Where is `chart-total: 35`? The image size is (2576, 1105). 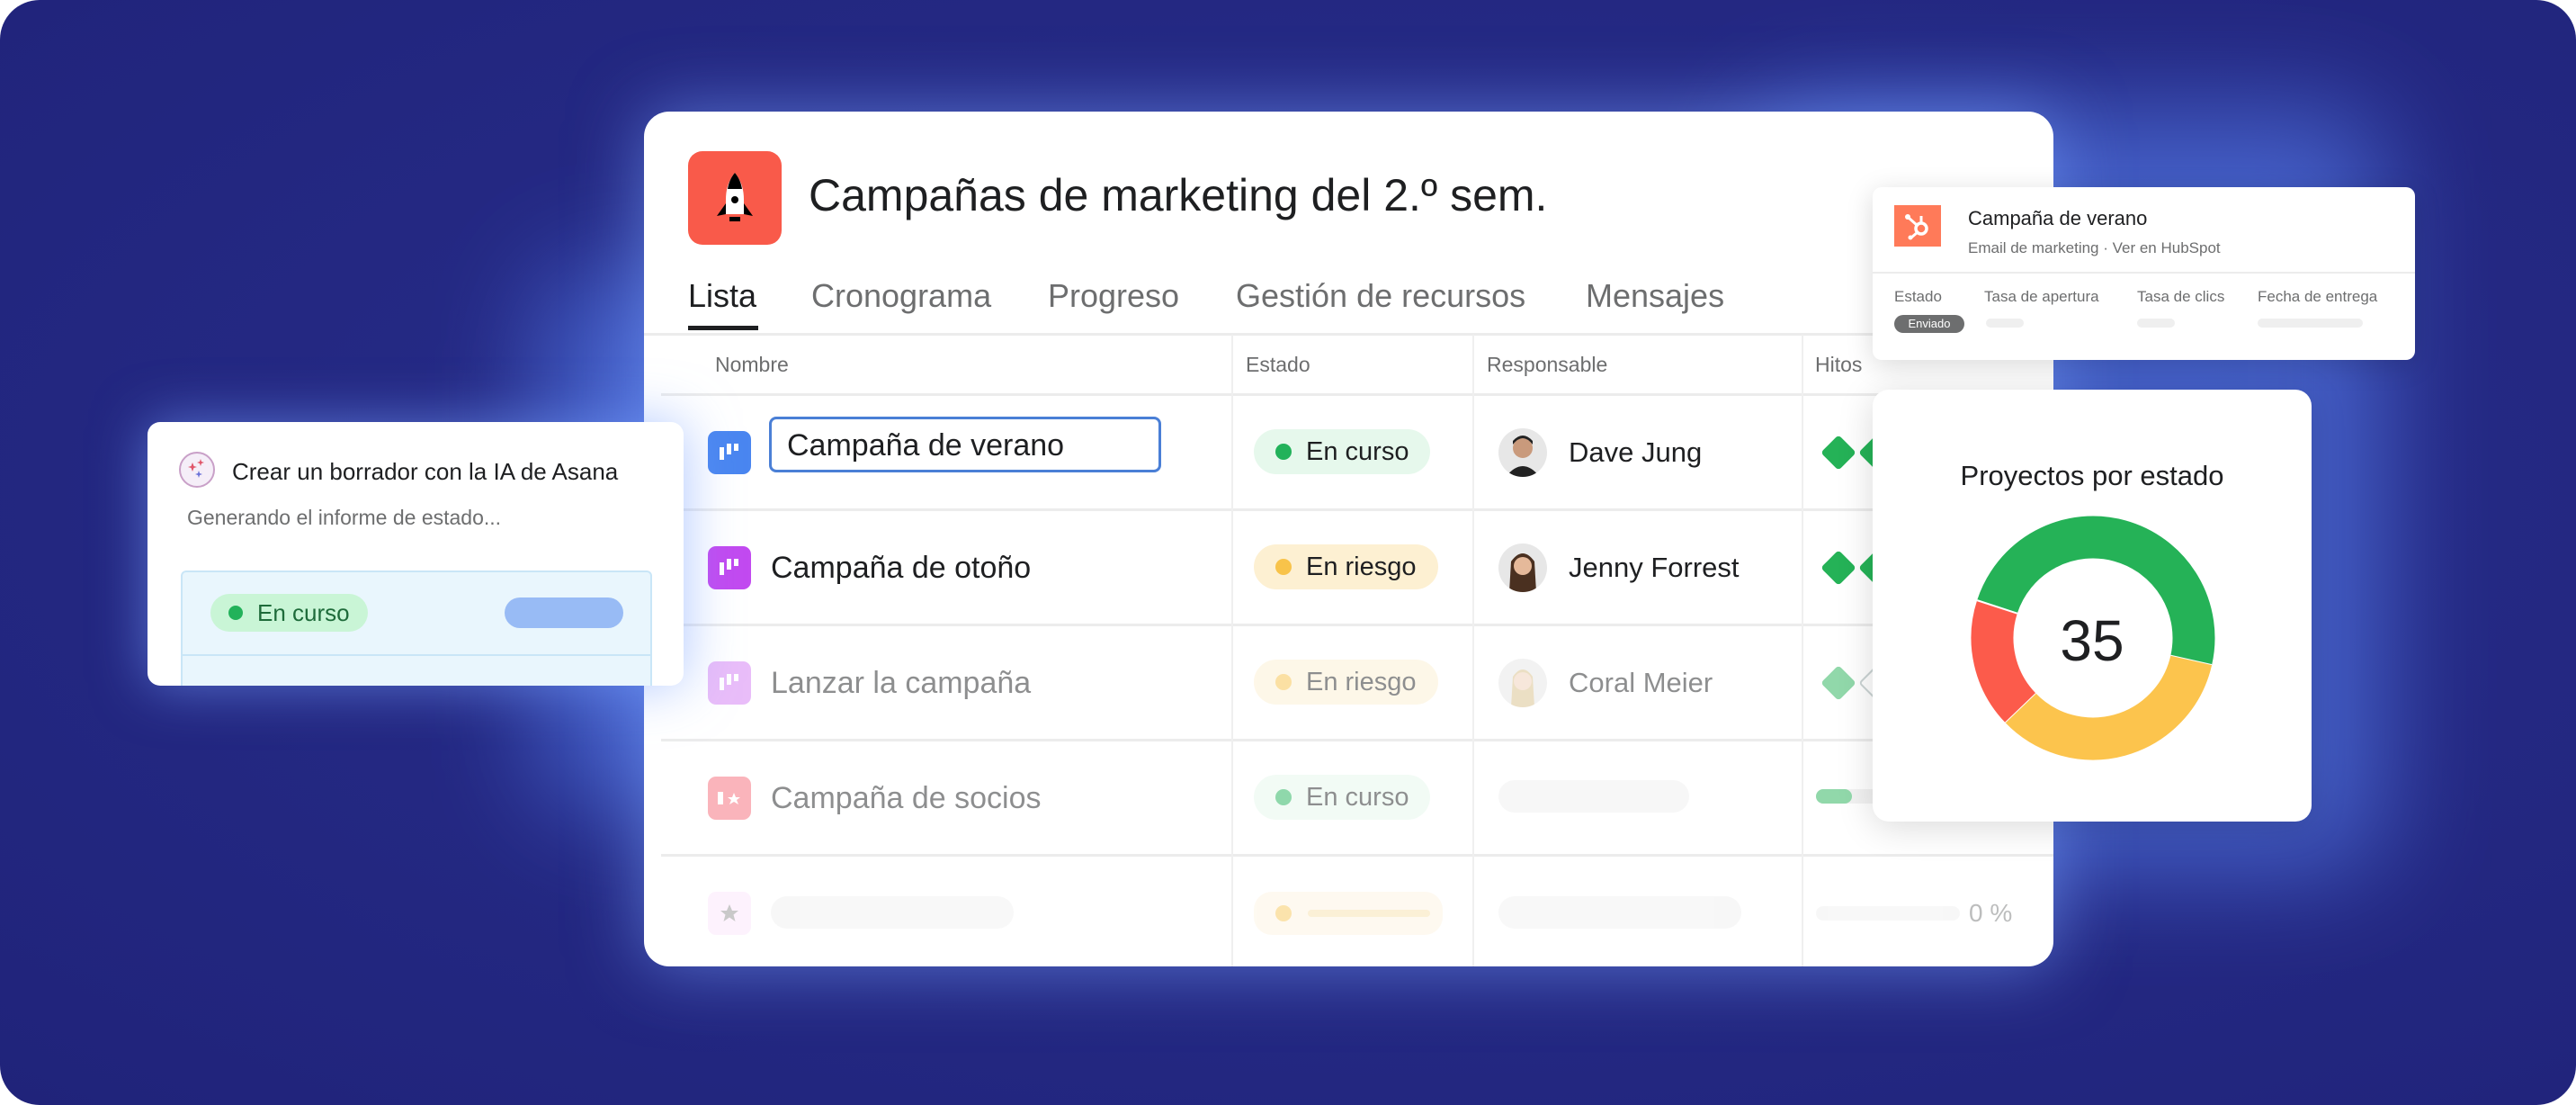
chart-total: 35 is located at coordinates (2092, 640).